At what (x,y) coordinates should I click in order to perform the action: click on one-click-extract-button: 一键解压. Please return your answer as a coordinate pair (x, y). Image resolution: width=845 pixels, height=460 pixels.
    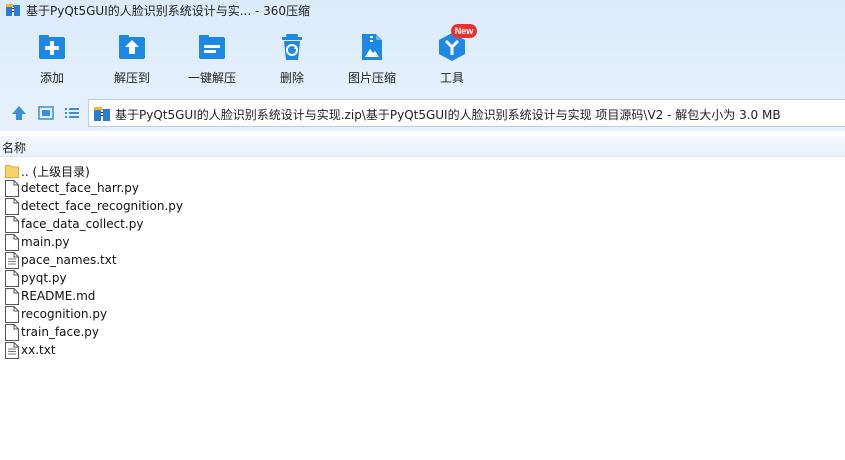
    Looking at the image, I should click on (212, 57).